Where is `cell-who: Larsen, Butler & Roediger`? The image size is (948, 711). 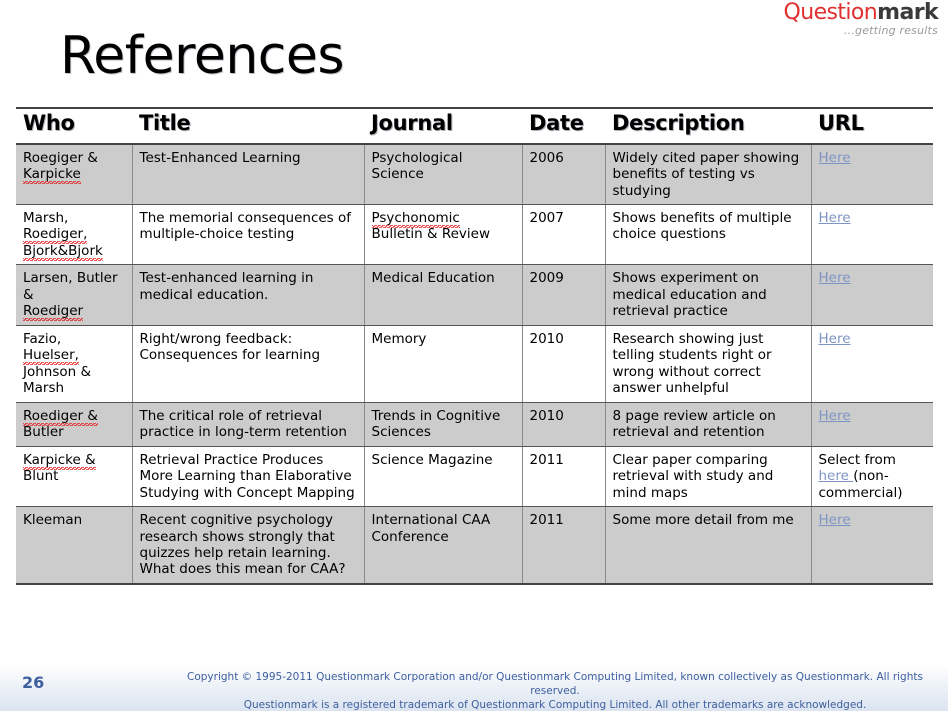
cell-who: Larsen, Butler & Roediger is located at coordinates (74, 295).